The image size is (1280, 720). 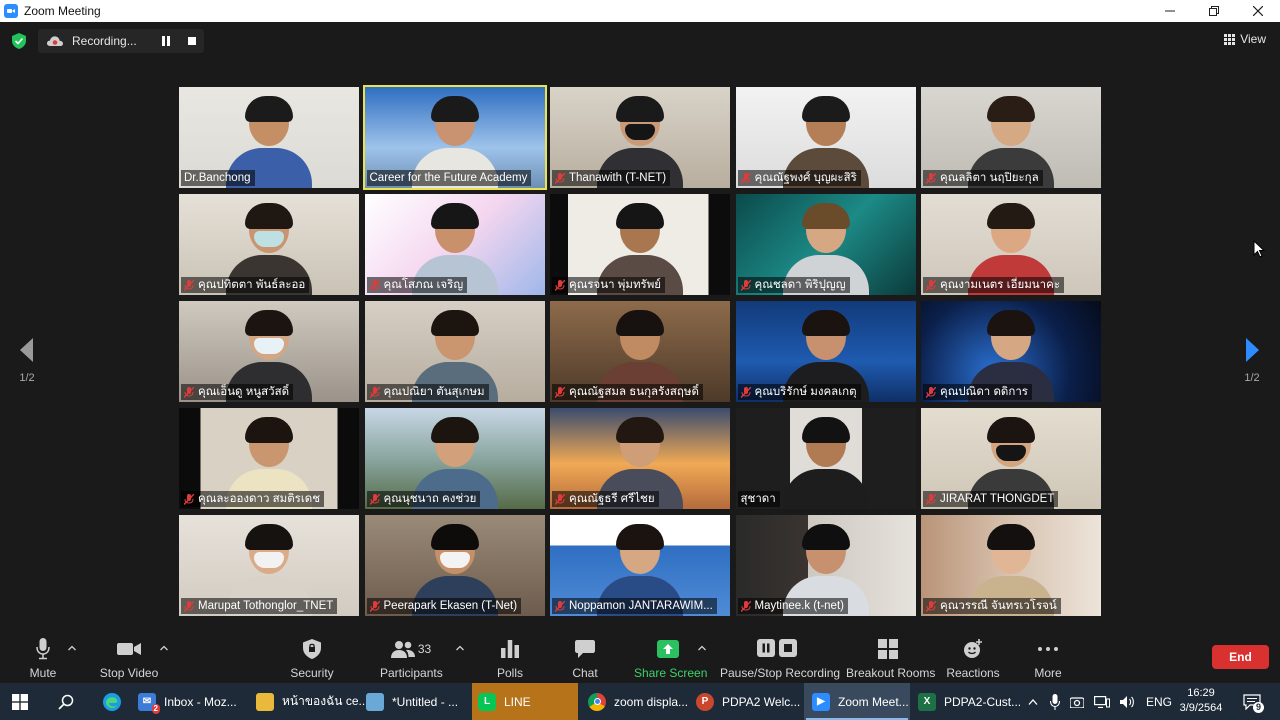 I want to click on chevron-left-icon, so click(x=26, y=350).